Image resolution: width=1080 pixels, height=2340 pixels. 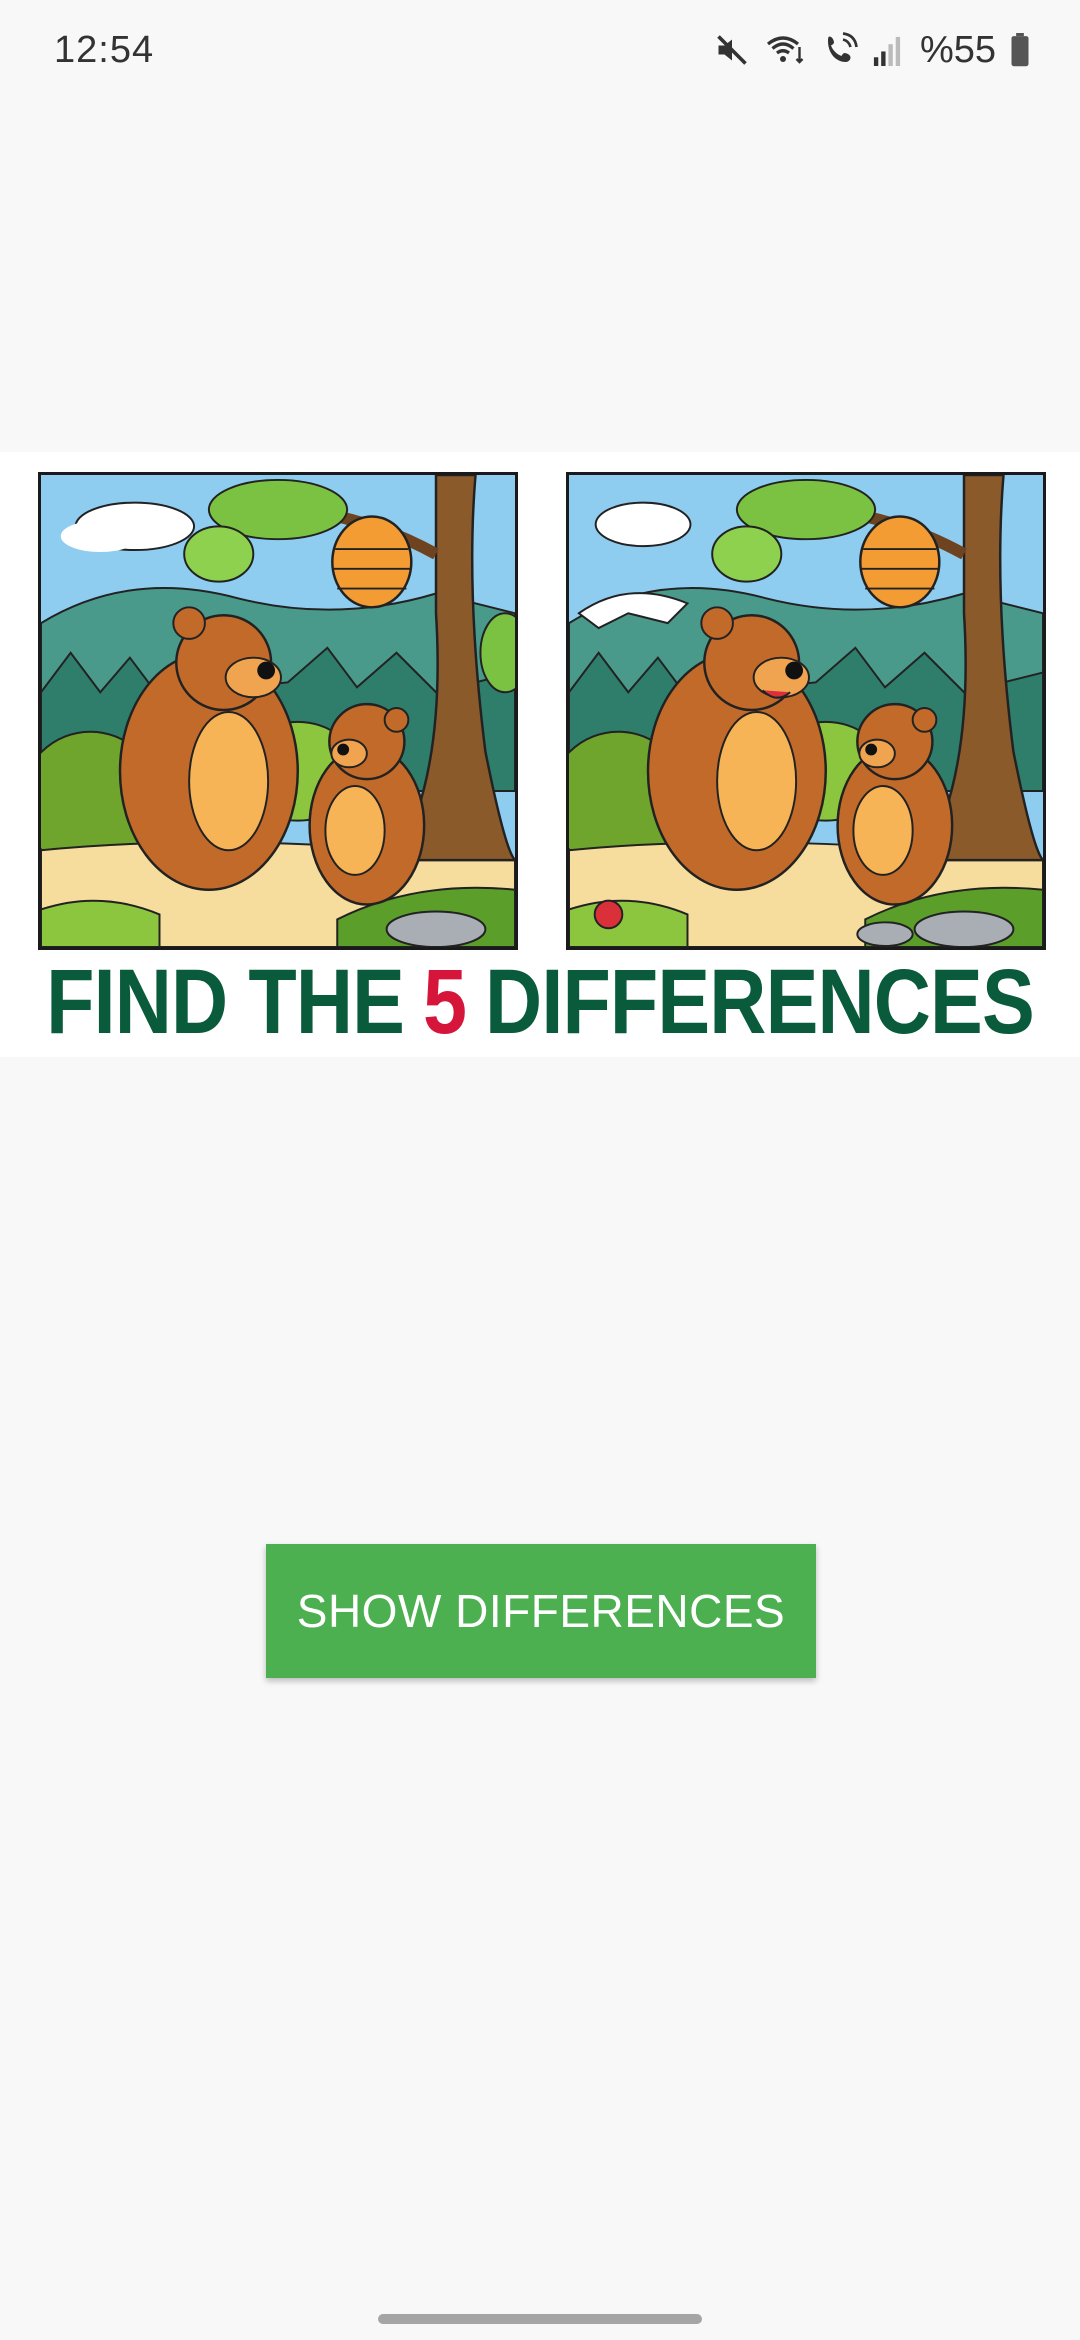 What do you see at coordinates (541, 1611) in the screenshot?
I see `show-differences-button: SHOW DIFFERENCES` at bounding box center [541, 1611].